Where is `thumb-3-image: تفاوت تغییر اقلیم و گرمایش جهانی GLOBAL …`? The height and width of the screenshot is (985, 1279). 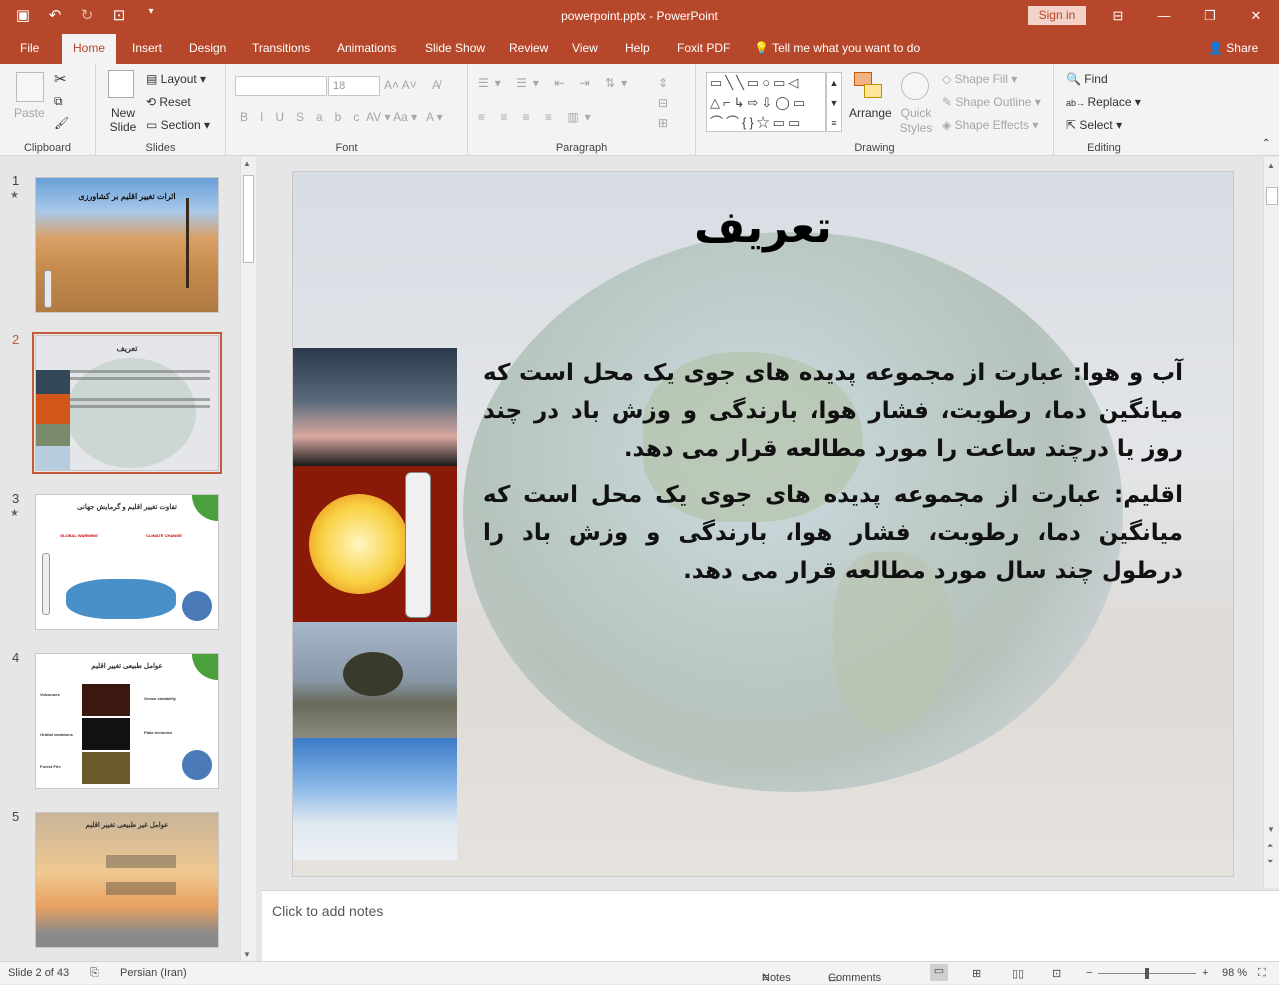
thumb-3-image: تفاوت تغییر اقلیم و گرمایش جهانی GLOBAL … is located at coordinates (127, 562).